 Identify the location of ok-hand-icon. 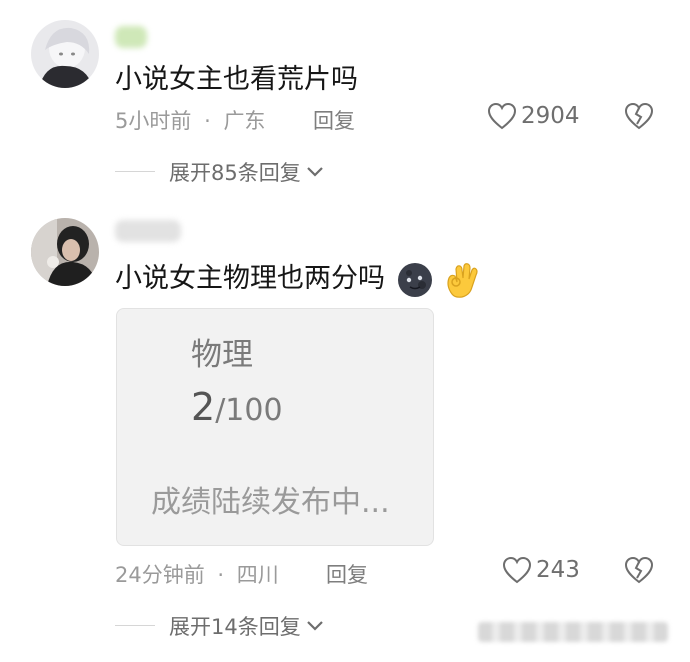
(462, 280).